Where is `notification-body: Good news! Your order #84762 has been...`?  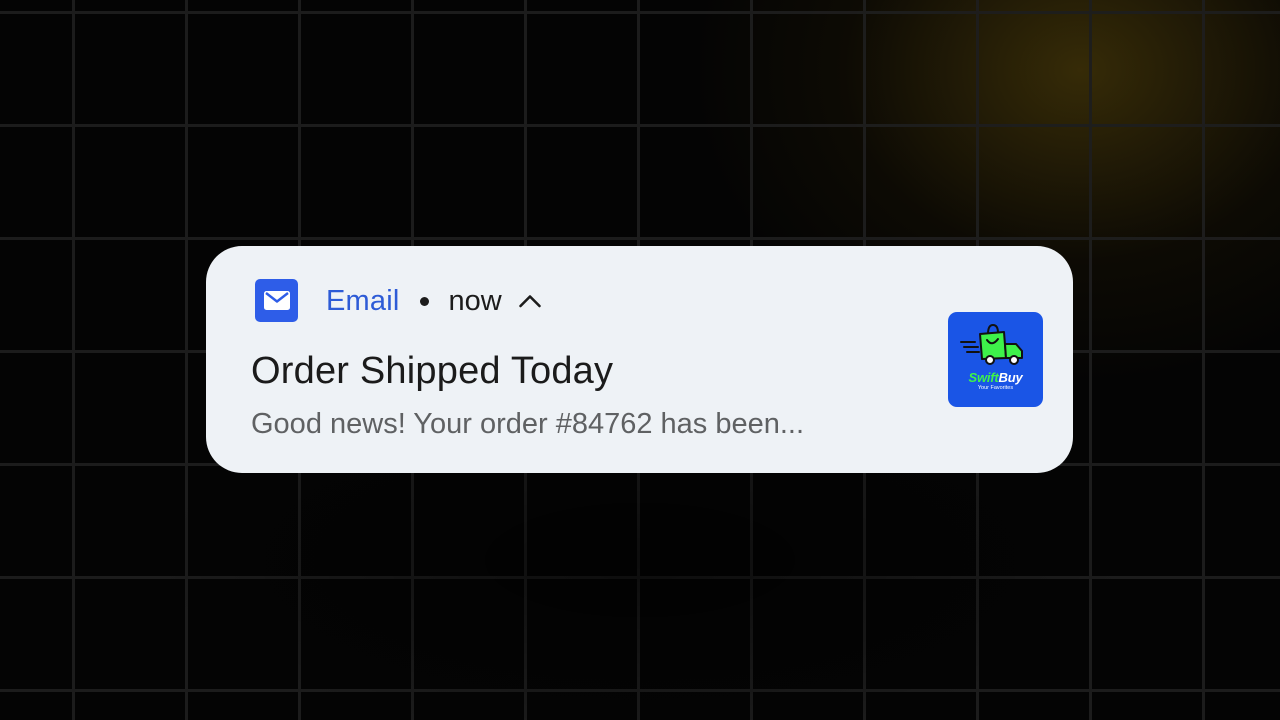 notification-body: Good news! Your order #84762 has been... is located at coordinates (528, 424).